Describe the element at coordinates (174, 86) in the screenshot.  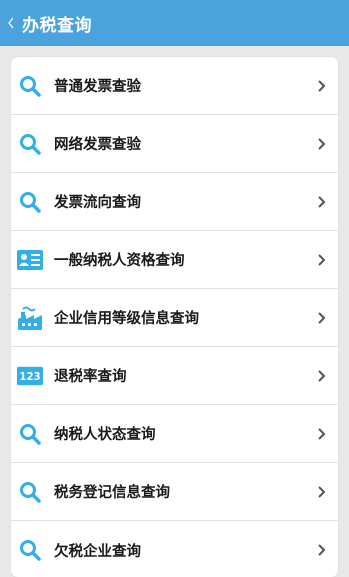
I see `list-item-ordinary-invoice-check: 普通发票查验` at that location.